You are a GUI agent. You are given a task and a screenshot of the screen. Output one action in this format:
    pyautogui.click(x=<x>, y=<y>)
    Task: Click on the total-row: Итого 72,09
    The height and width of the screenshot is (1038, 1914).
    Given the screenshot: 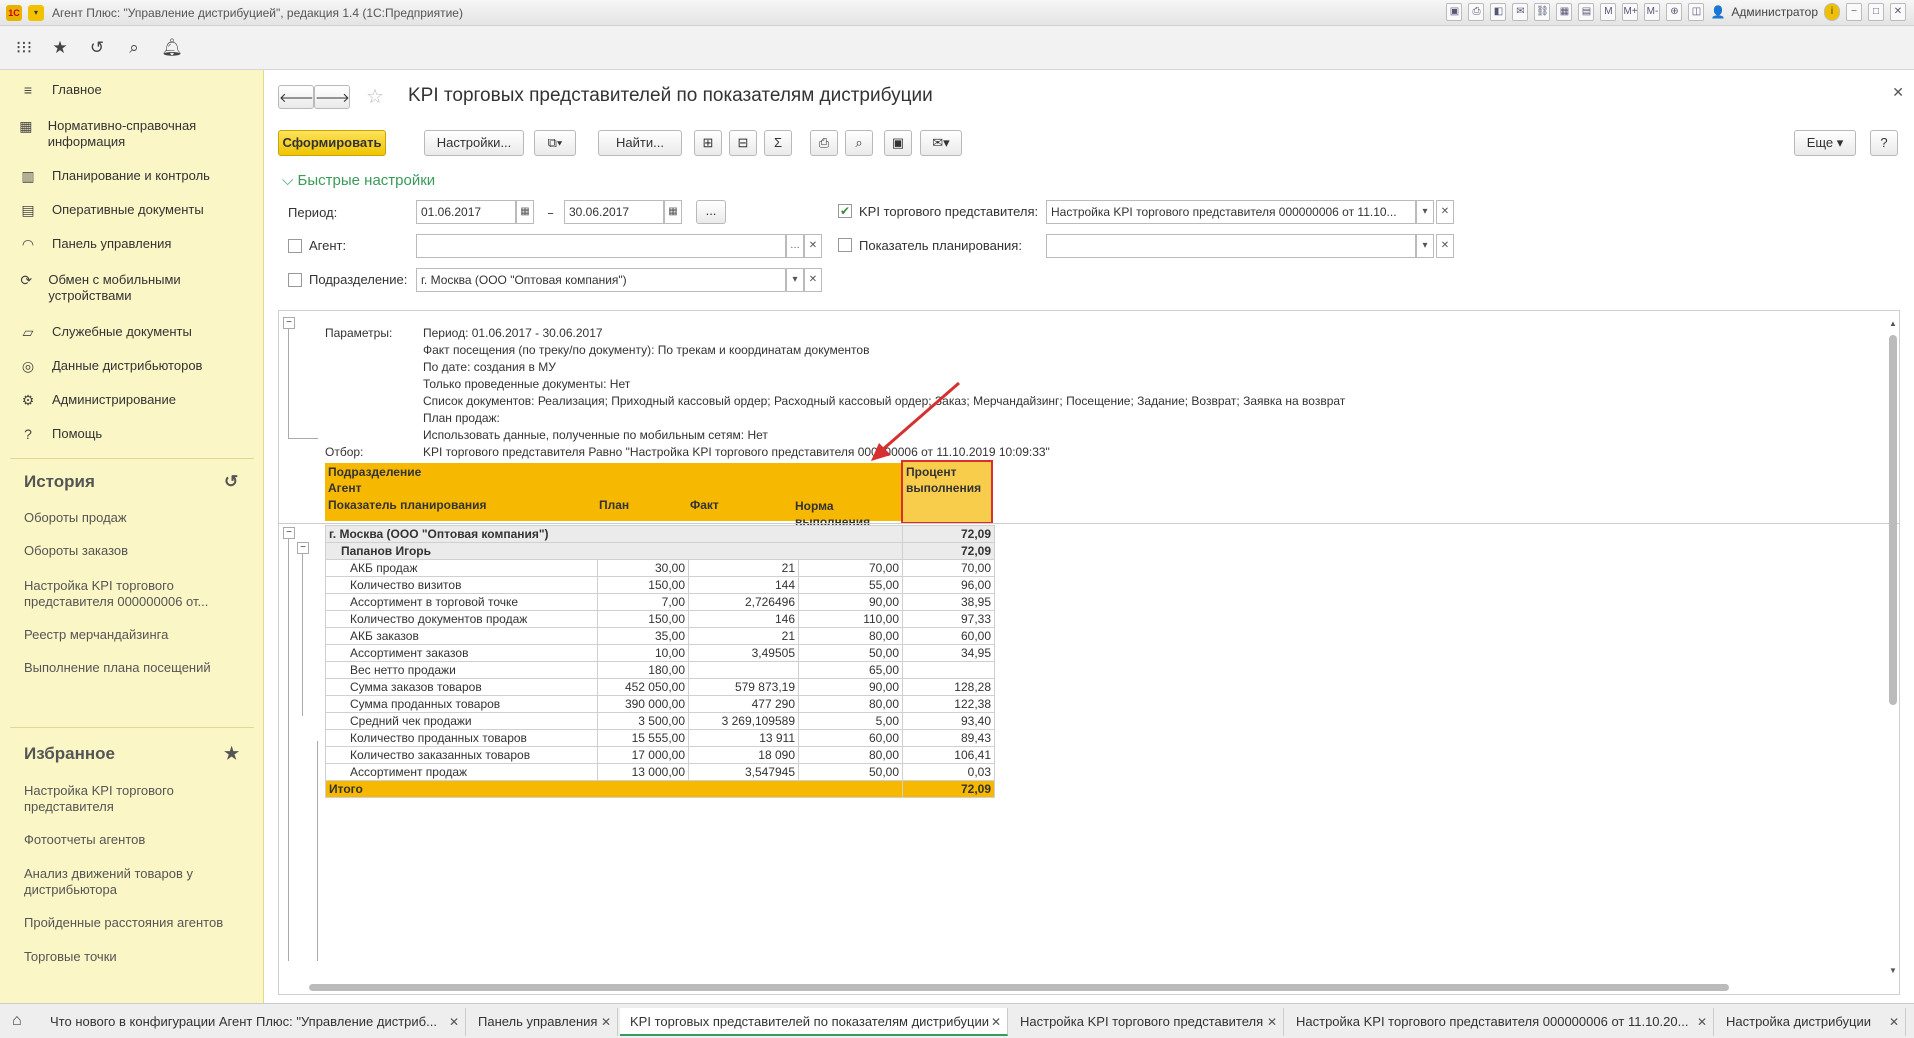 What is the action you would take?
    pyautogui.click(x=660, y=789)
    